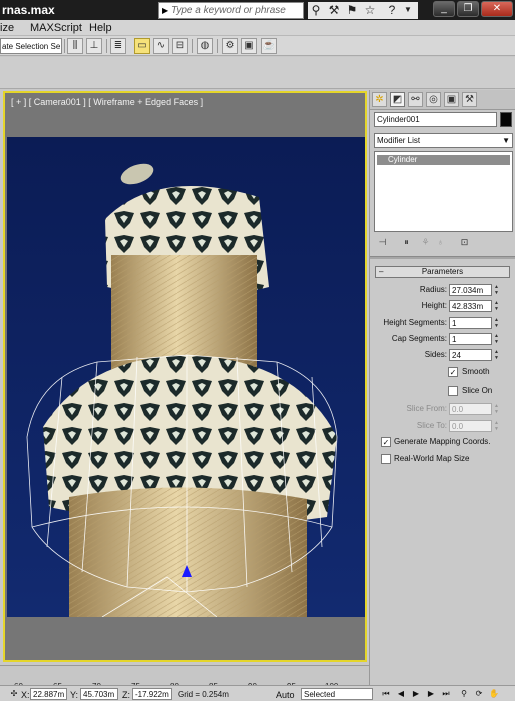  What do you see at coordinates (470, 409) in the screenshot?
I see `slice-from-field: 0.0` at bounding box center [470, 409].